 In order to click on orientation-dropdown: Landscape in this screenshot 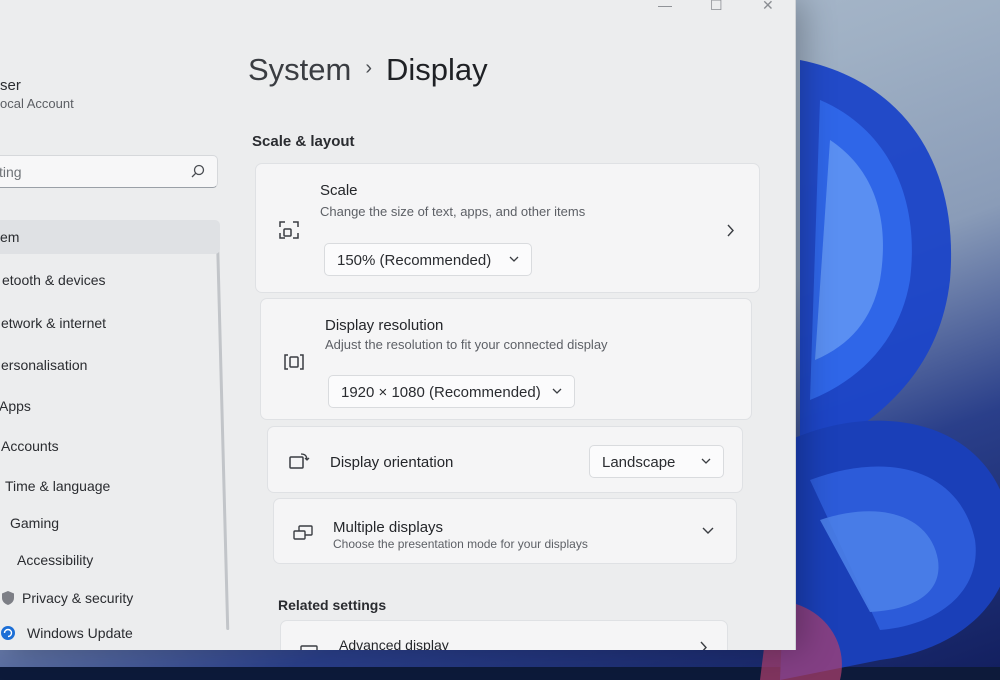, I will do `click(656, 461)`.